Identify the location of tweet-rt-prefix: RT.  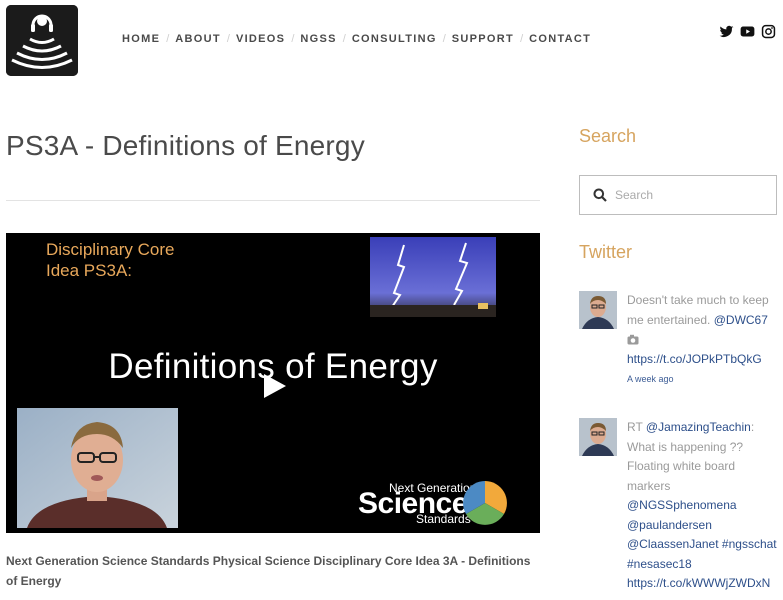
(636, 427).